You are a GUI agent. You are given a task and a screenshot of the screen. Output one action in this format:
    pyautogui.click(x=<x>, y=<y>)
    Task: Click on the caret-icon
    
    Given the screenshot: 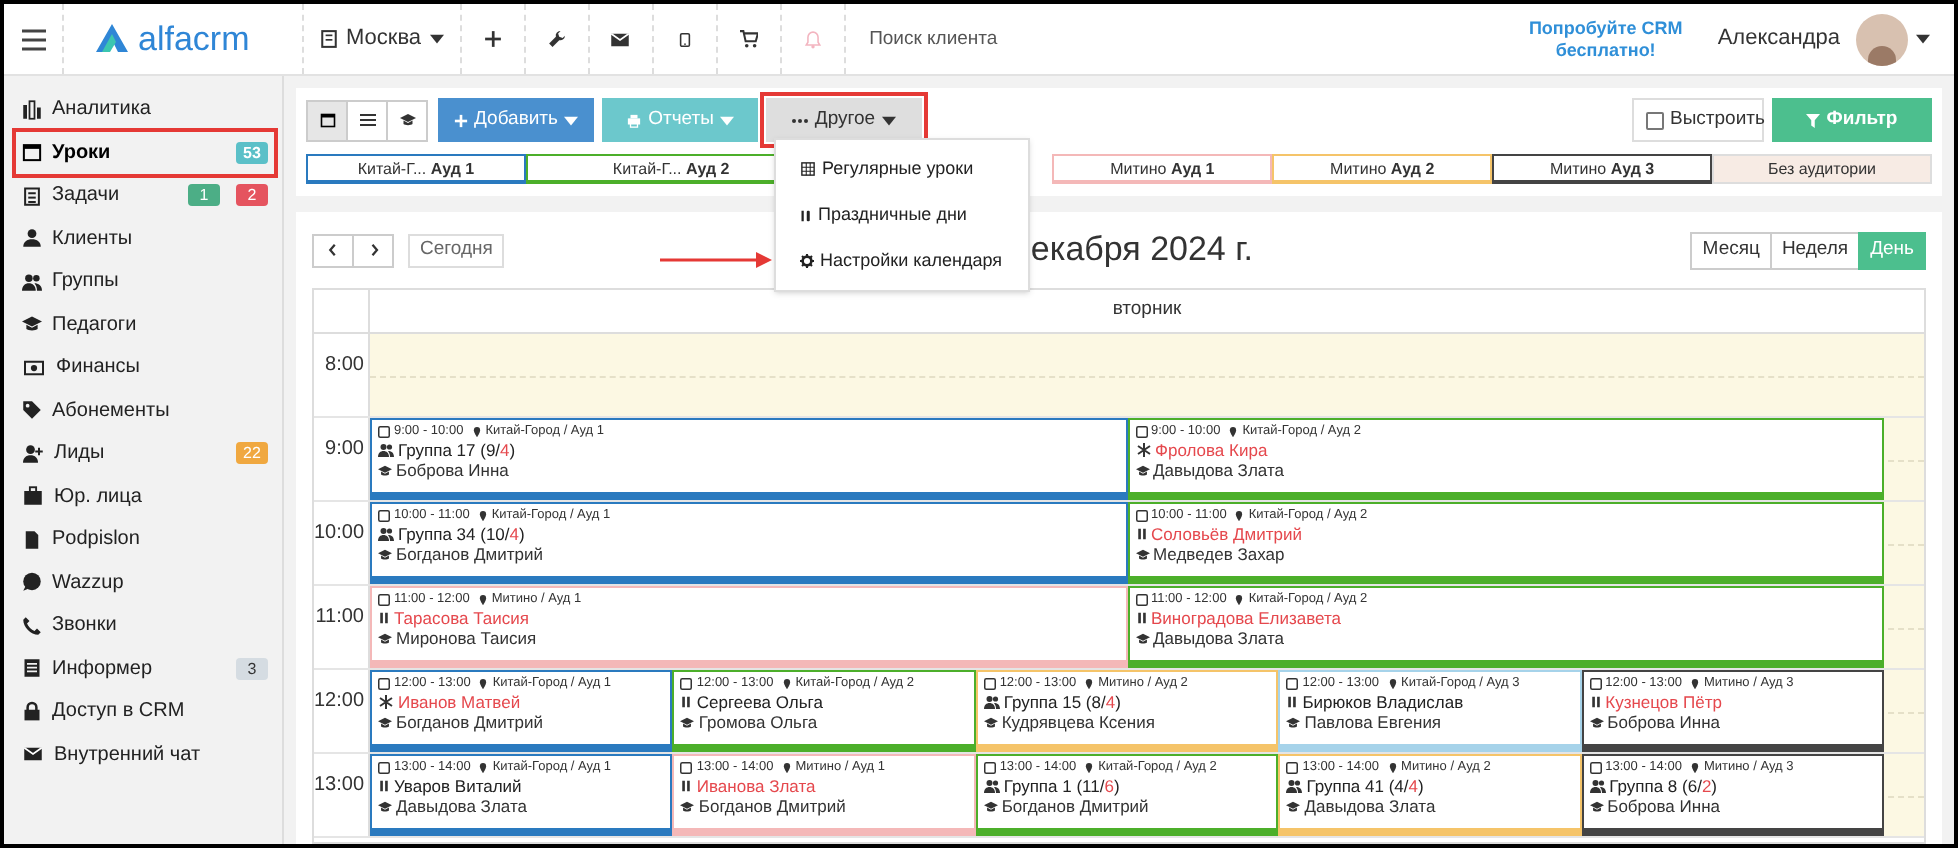 What is the action you would take?
    pyautogui.click(x=1923, y=39)
    